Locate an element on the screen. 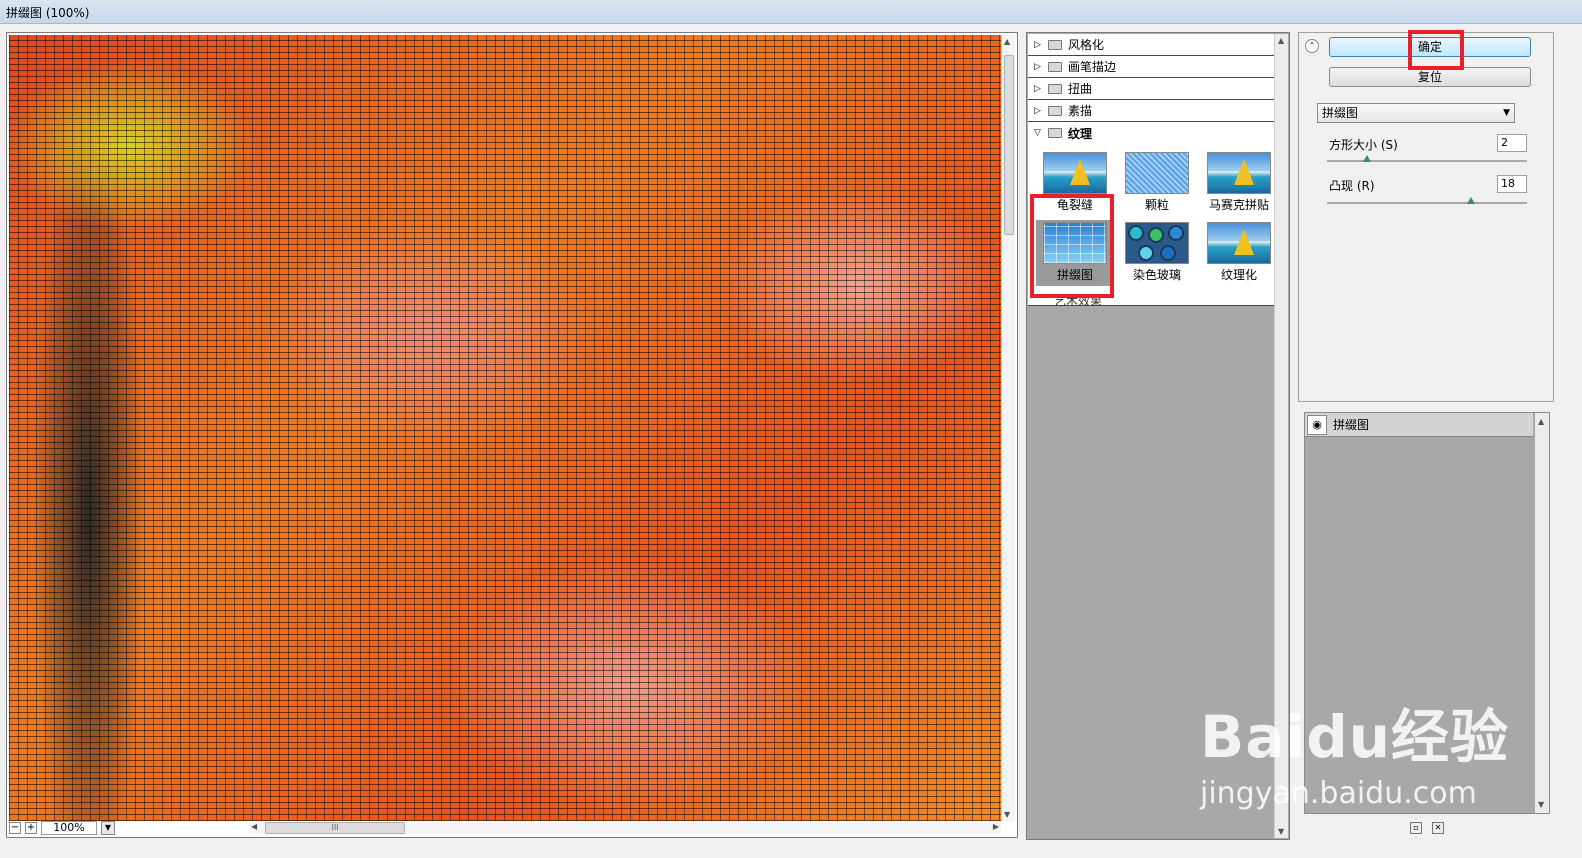 This screenshot has width=1582, height=858. filter-select: 拼缀图 ▼ is located at coordinates (1416, 113).